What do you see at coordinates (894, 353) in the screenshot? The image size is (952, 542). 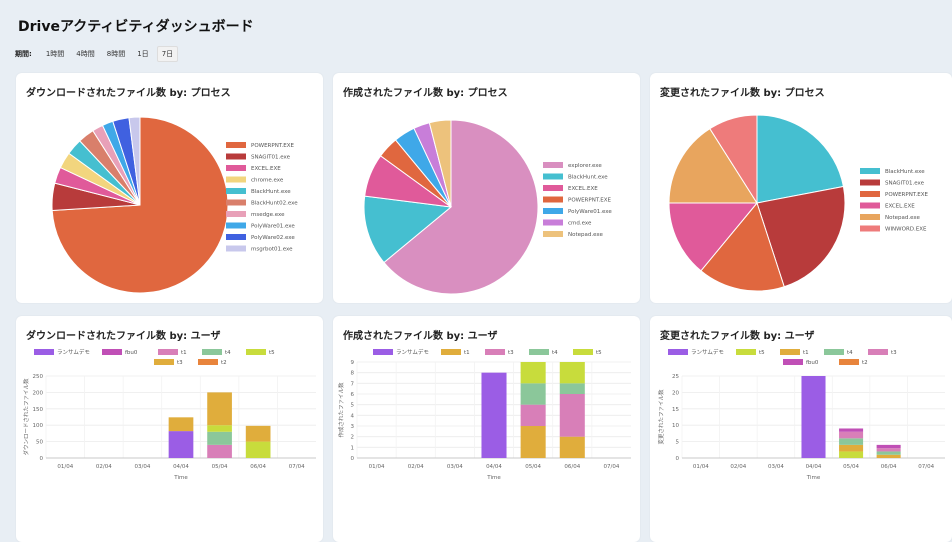 I see `legend-label: t3` at bounding box center [894, 353].